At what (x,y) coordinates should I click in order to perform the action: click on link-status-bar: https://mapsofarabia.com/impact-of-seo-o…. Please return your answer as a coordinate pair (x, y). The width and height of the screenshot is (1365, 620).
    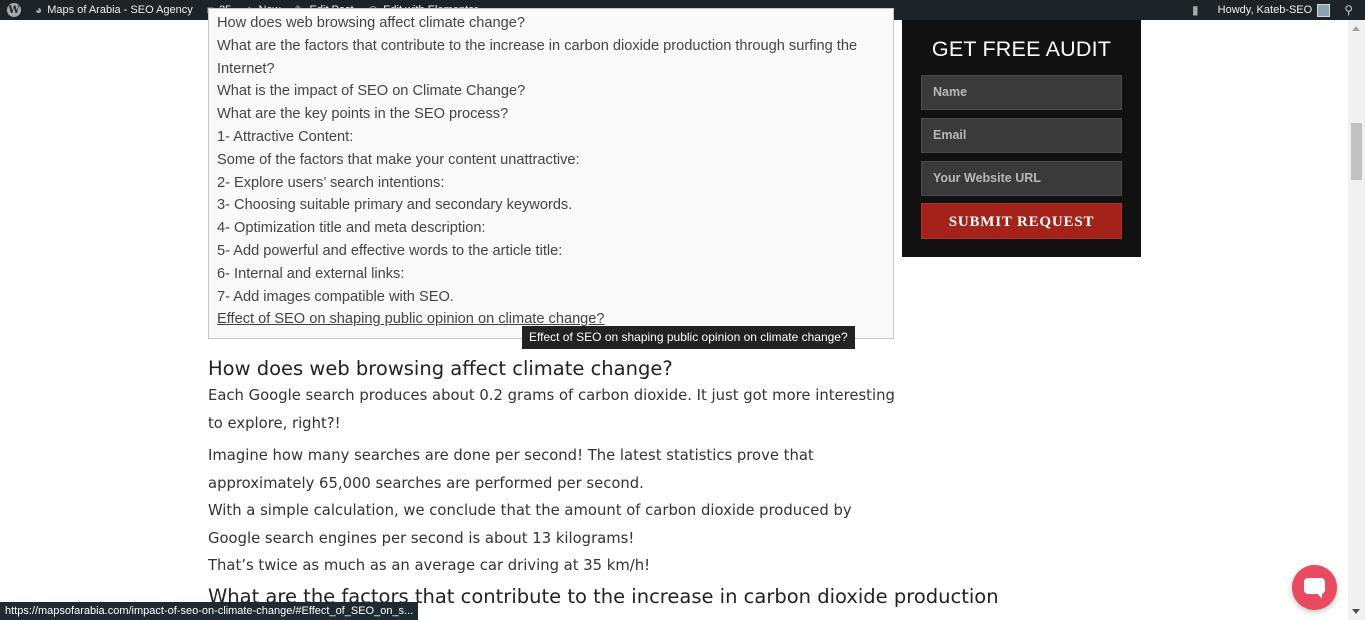
    Looking at the image, I should click on (209, 611).